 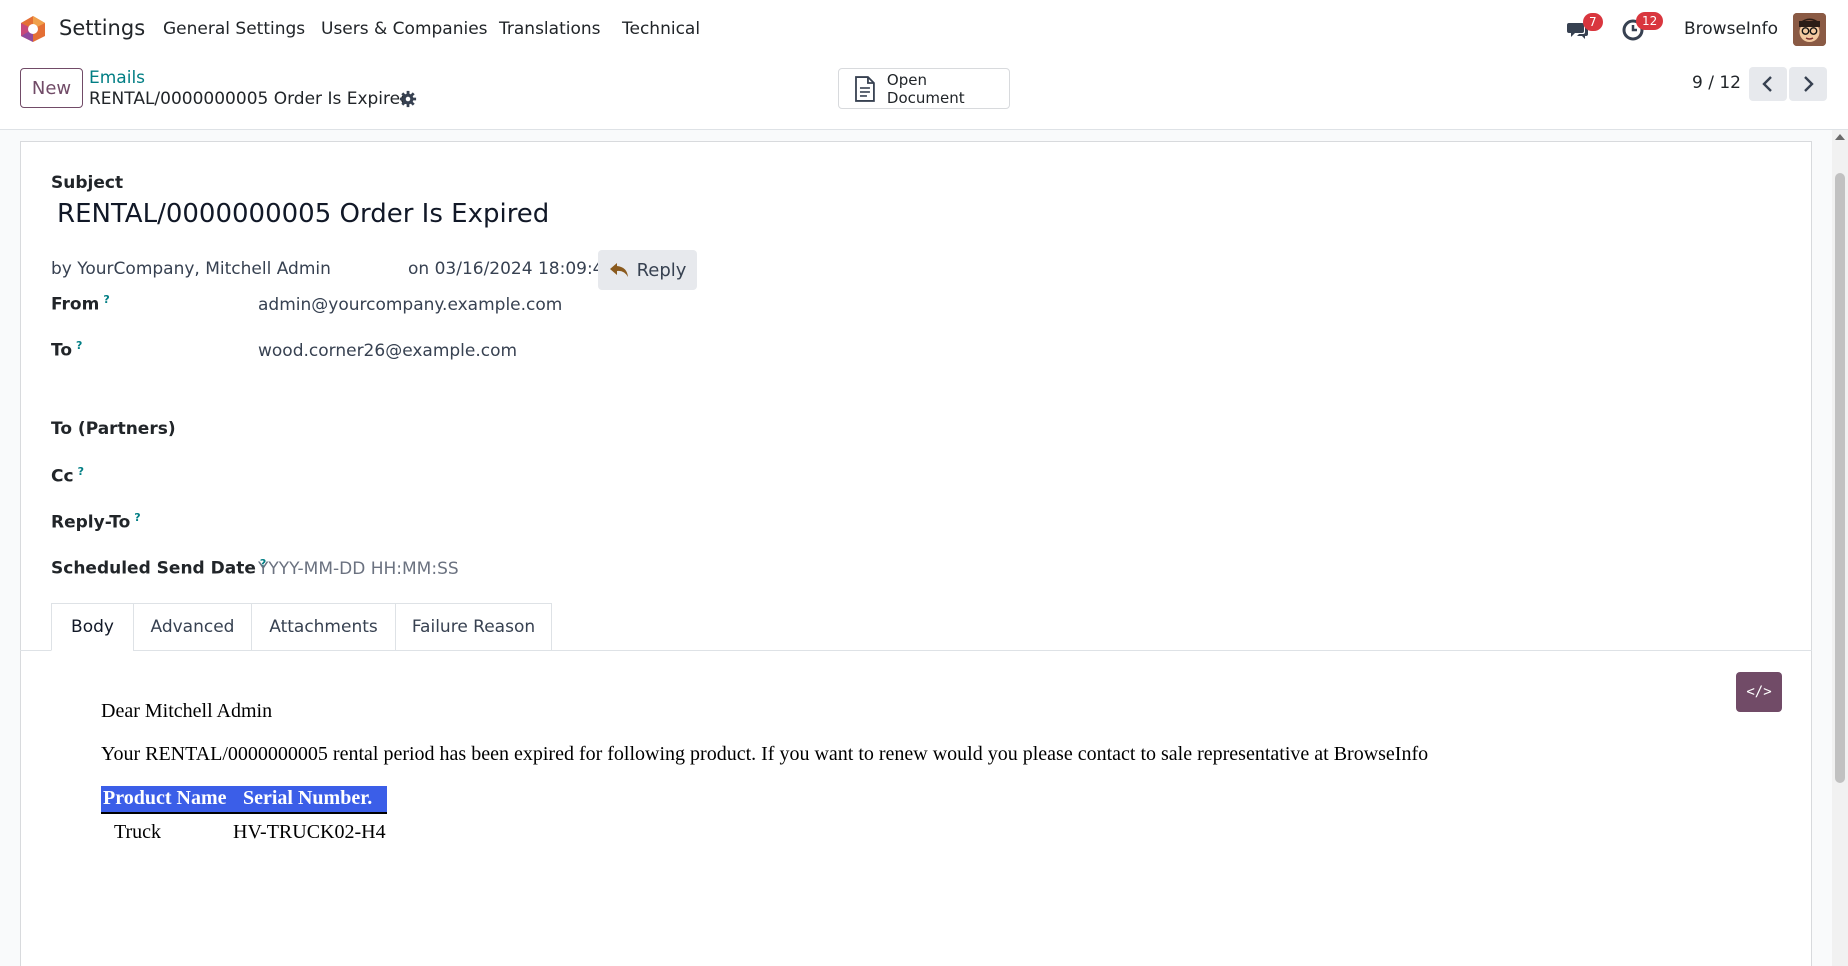 I want to click on table-header-product-name: Product Name, so click(x=165, y=798).